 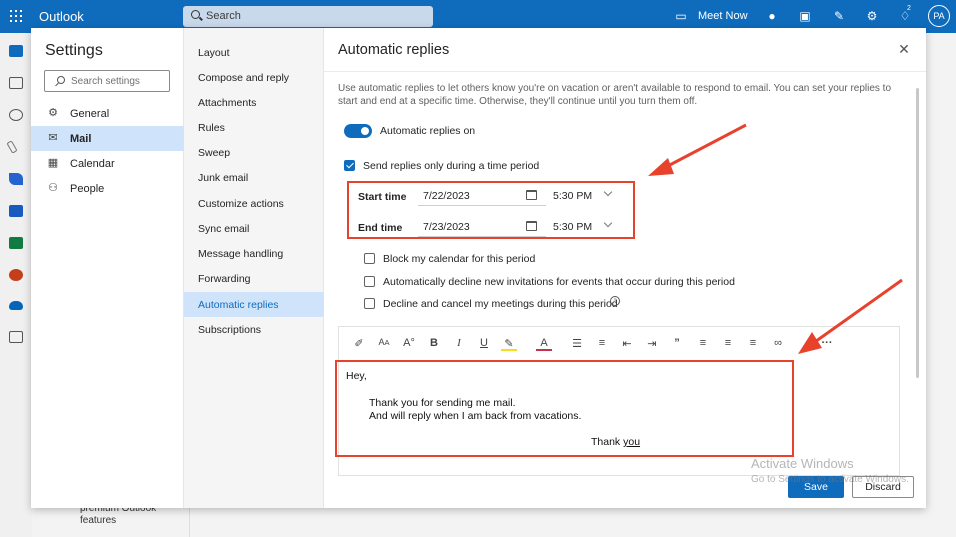 What do you see at coordinates (850, 316) in the screenshot?
I see `arrow-to-message` at bounding box center [850, 316].